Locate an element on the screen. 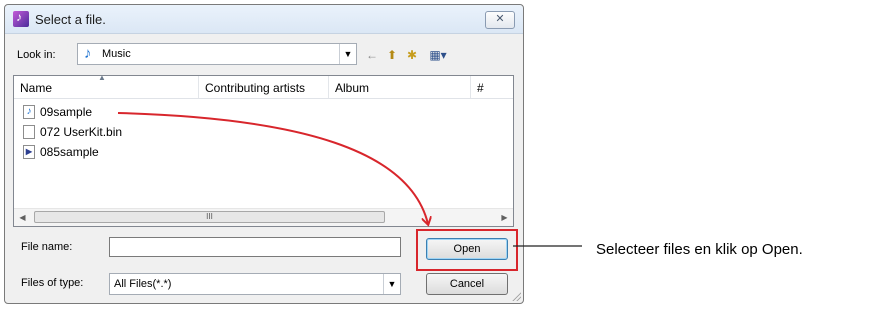 The image size is (893, 309). horizontal-scrollbar: ◀ III ▶ is located at coordinates (263, 217).